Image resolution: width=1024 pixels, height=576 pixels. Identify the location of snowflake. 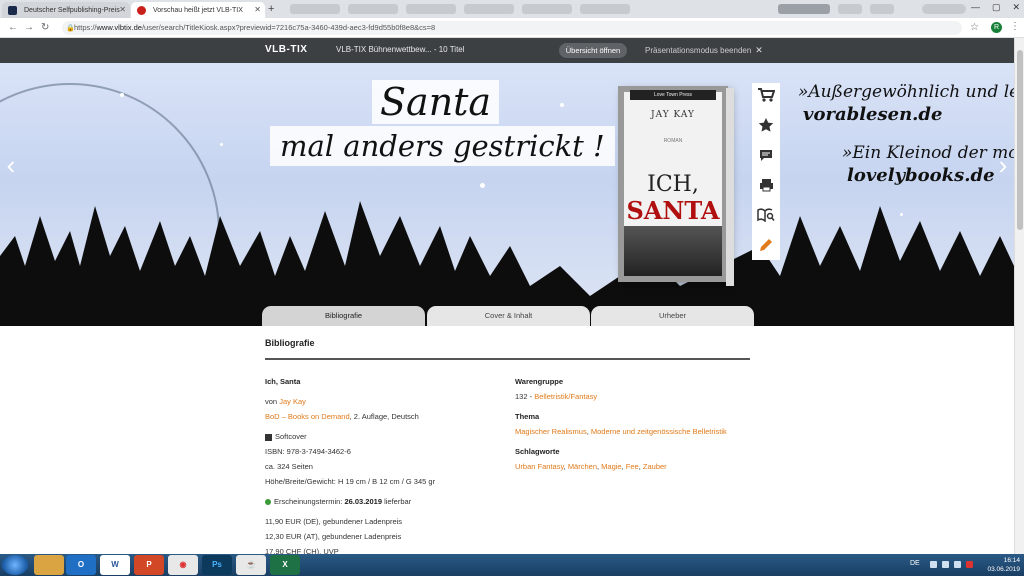
(901, 214).